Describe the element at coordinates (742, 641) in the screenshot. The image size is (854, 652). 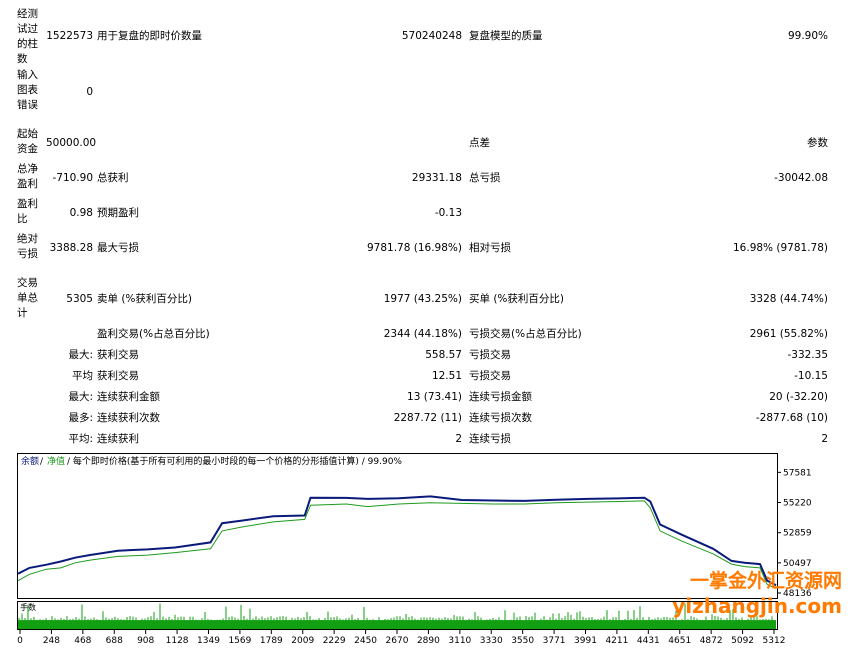
I see `x-tick-label: 5092` at that location.